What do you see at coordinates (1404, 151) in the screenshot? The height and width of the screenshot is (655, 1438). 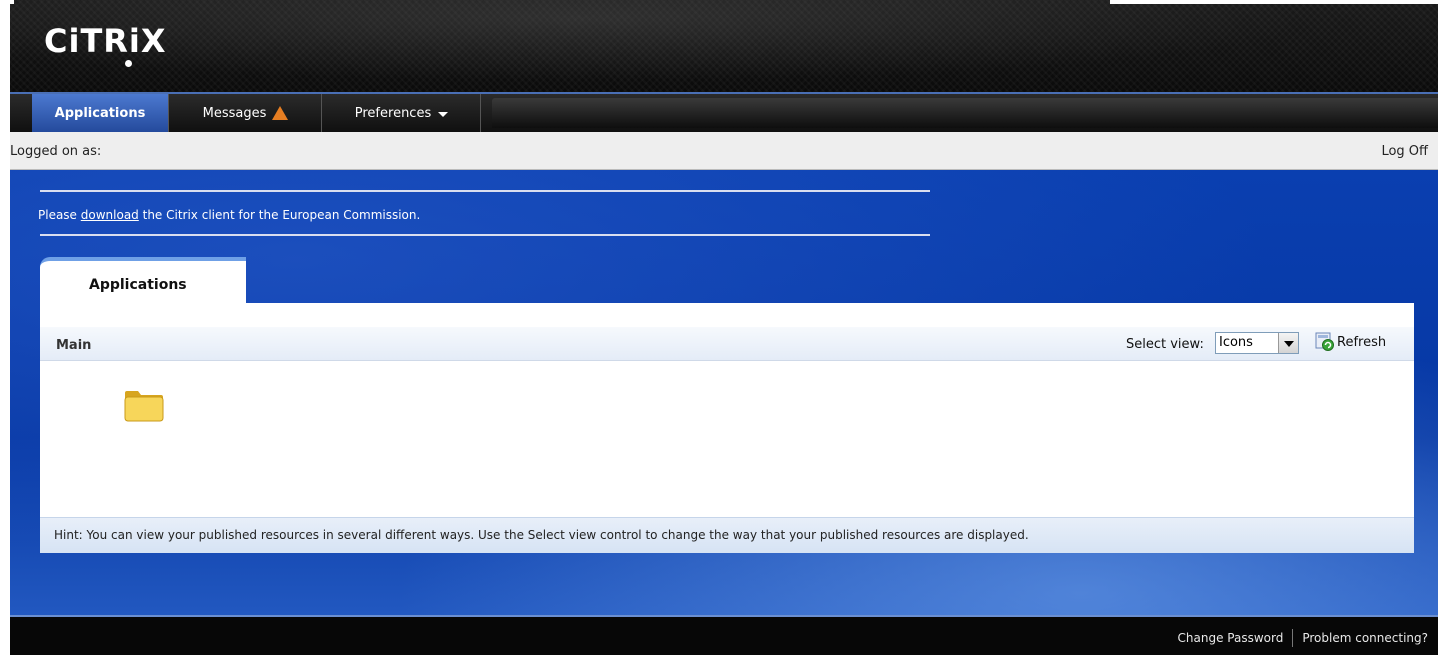 I see `log-off-link: Log Off` at bounding box center [1404, 151].